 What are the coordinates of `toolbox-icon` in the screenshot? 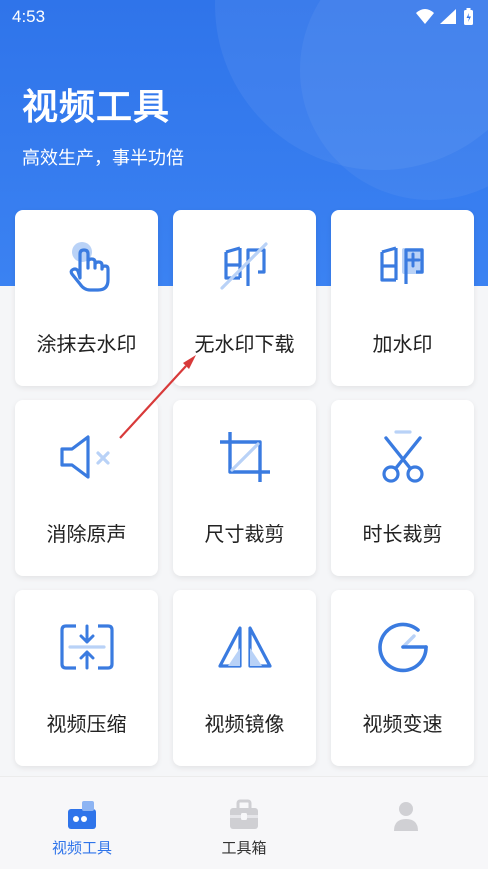 It's located at (244, 814).